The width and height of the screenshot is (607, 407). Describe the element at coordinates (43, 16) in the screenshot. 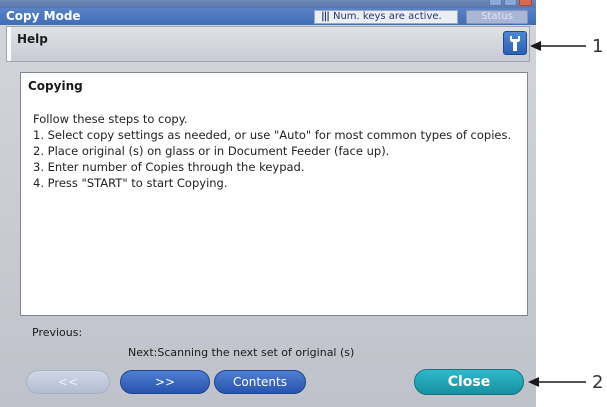

I see `window-title: Copy Mode` at that location.